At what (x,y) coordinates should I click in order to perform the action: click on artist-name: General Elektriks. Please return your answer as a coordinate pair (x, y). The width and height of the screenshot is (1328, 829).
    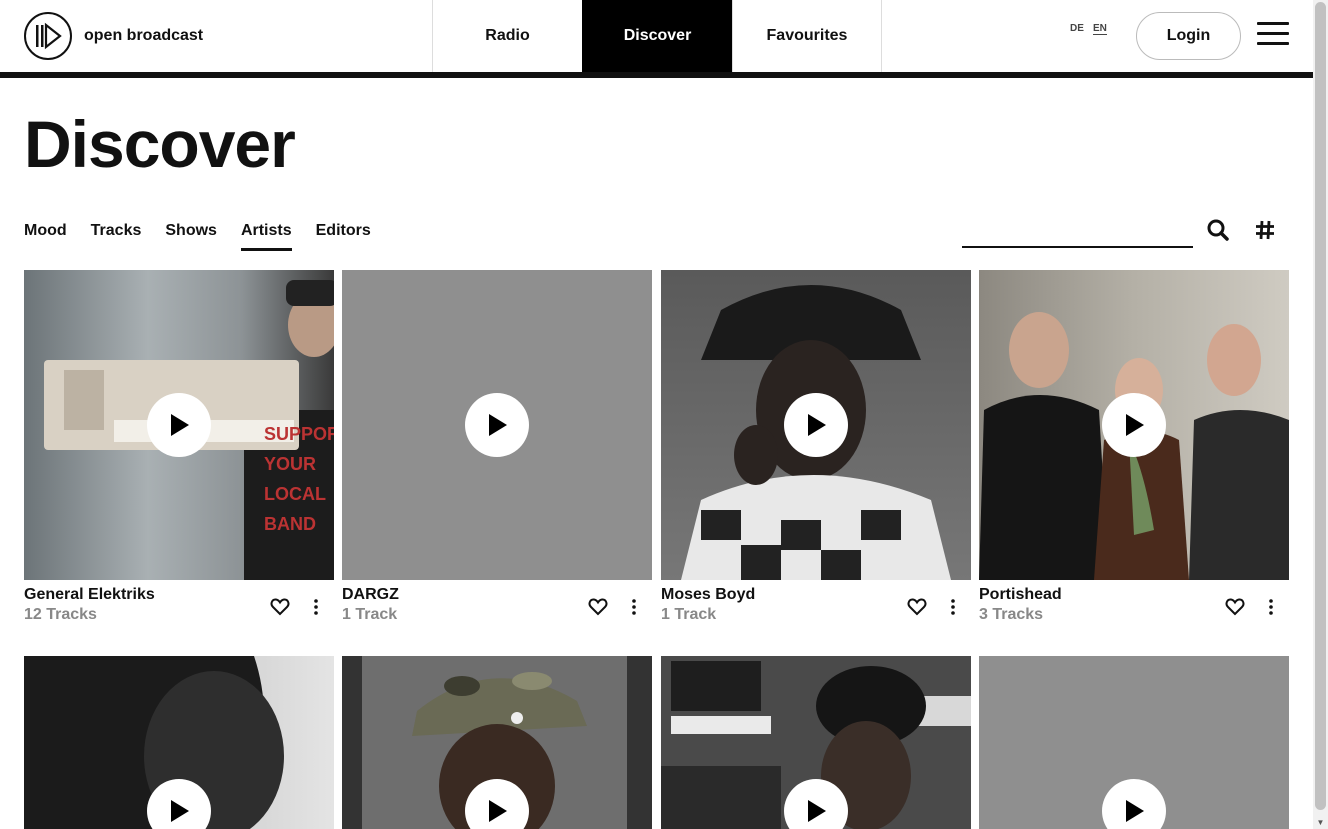
    Looking at the image, I should click on (89, 595).